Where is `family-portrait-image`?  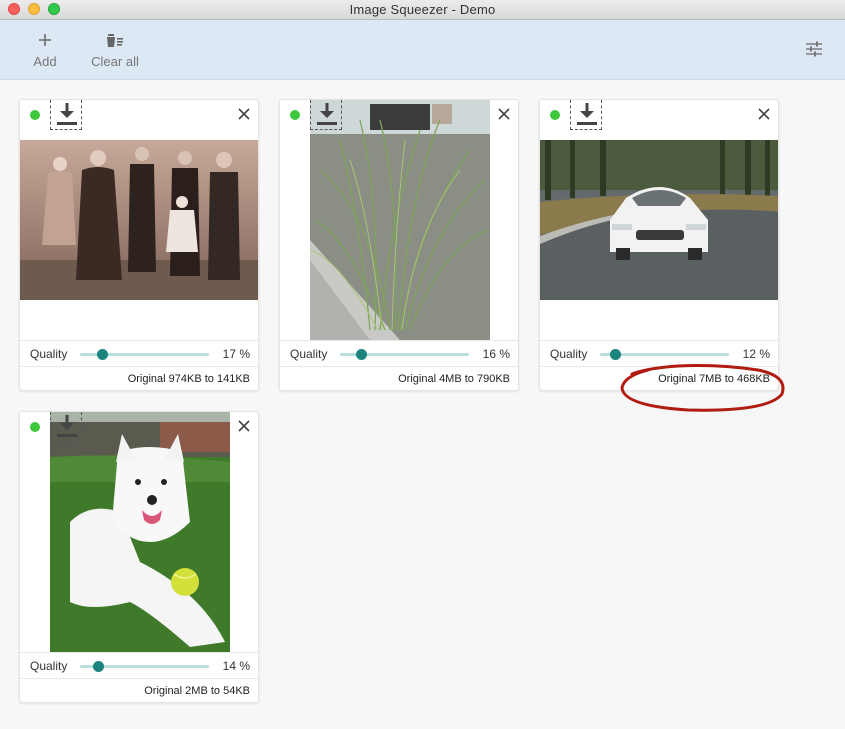
family-portrait-image is located at coordinates (139, 220).